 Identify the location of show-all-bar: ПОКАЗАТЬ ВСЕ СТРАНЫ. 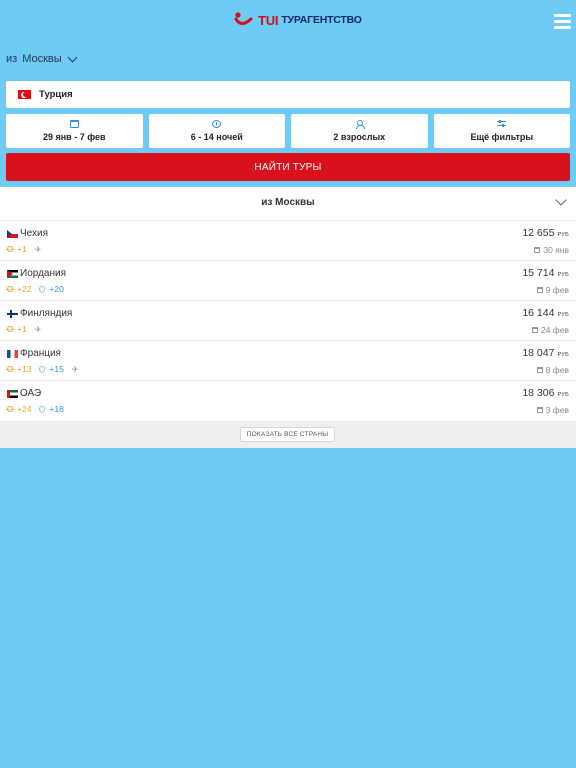
(288, 434).